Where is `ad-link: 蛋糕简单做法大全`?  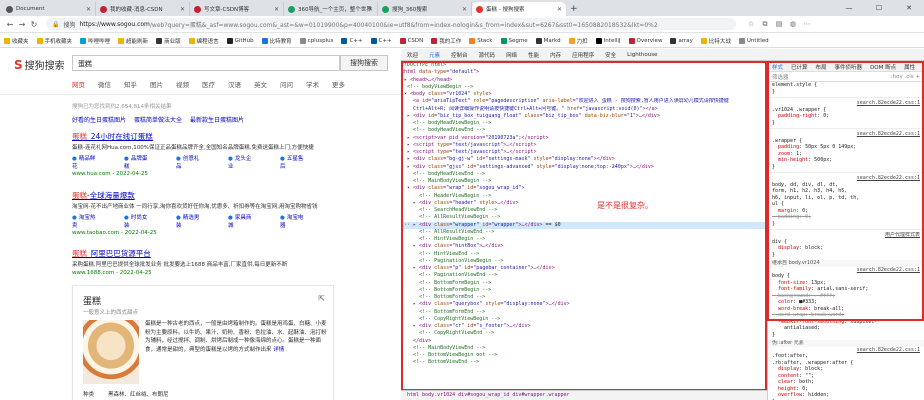
ad-link: 蛋糕简单做法大全 is located at coordinates (158, 119).